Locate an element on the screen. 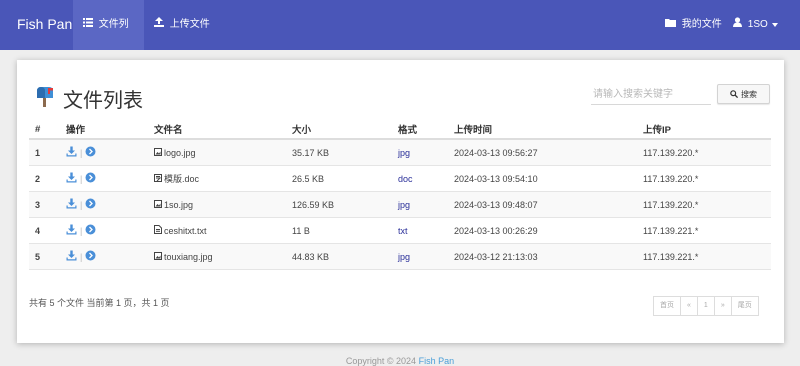  row-filename: logo.jpg is located at coordinates (180, 153).